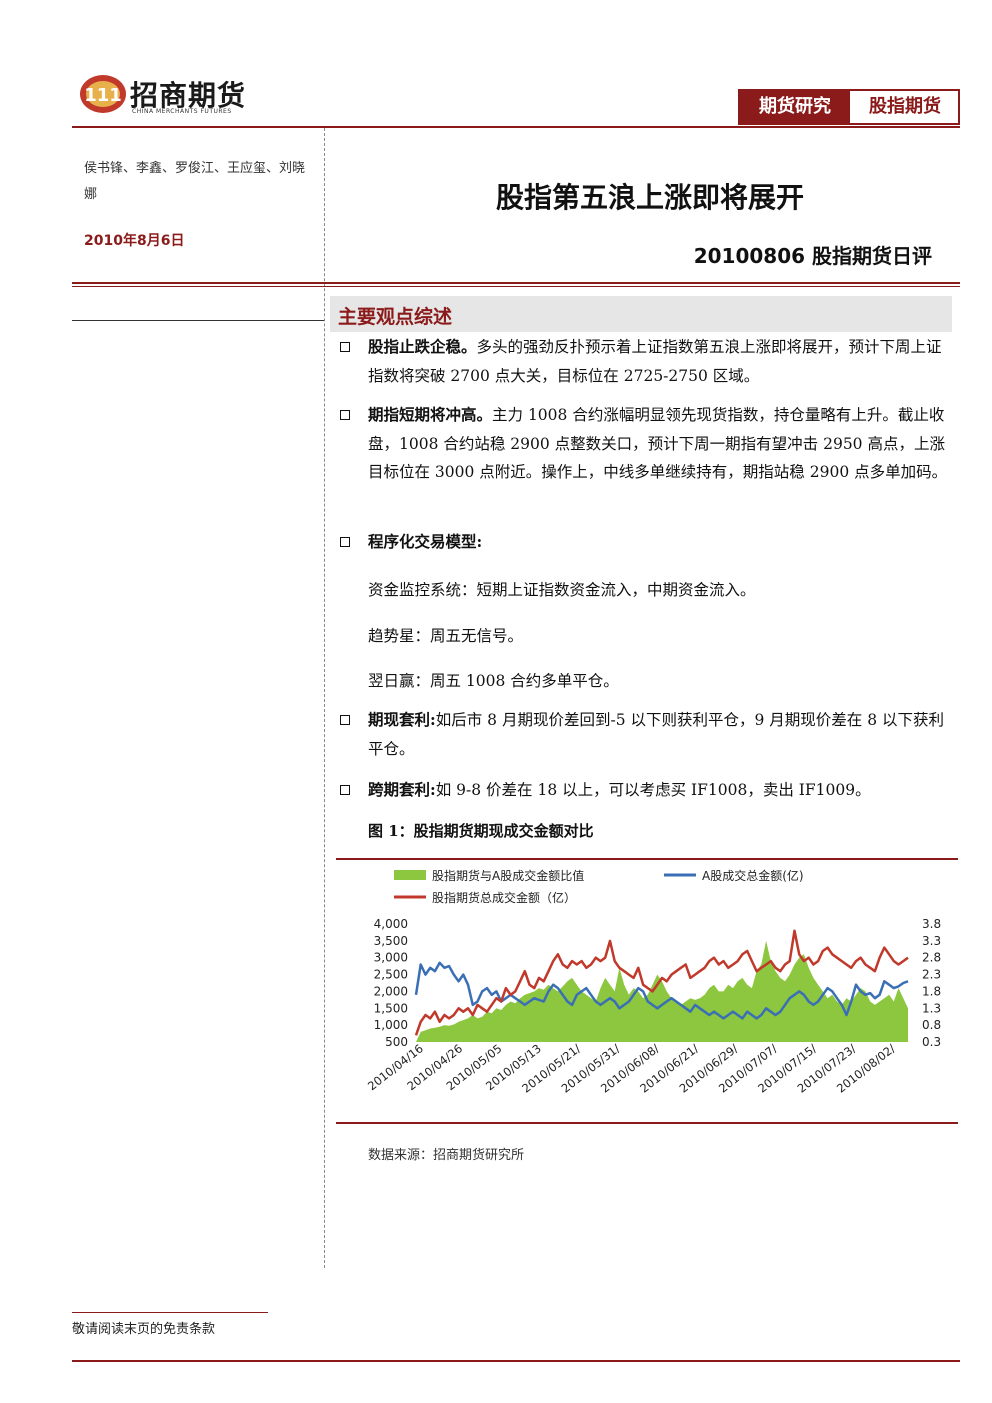  Describe the element at coordinates (812, 256) in the screenshot. I see `report-subtitle: 20100806 股指期货日评` at that location.